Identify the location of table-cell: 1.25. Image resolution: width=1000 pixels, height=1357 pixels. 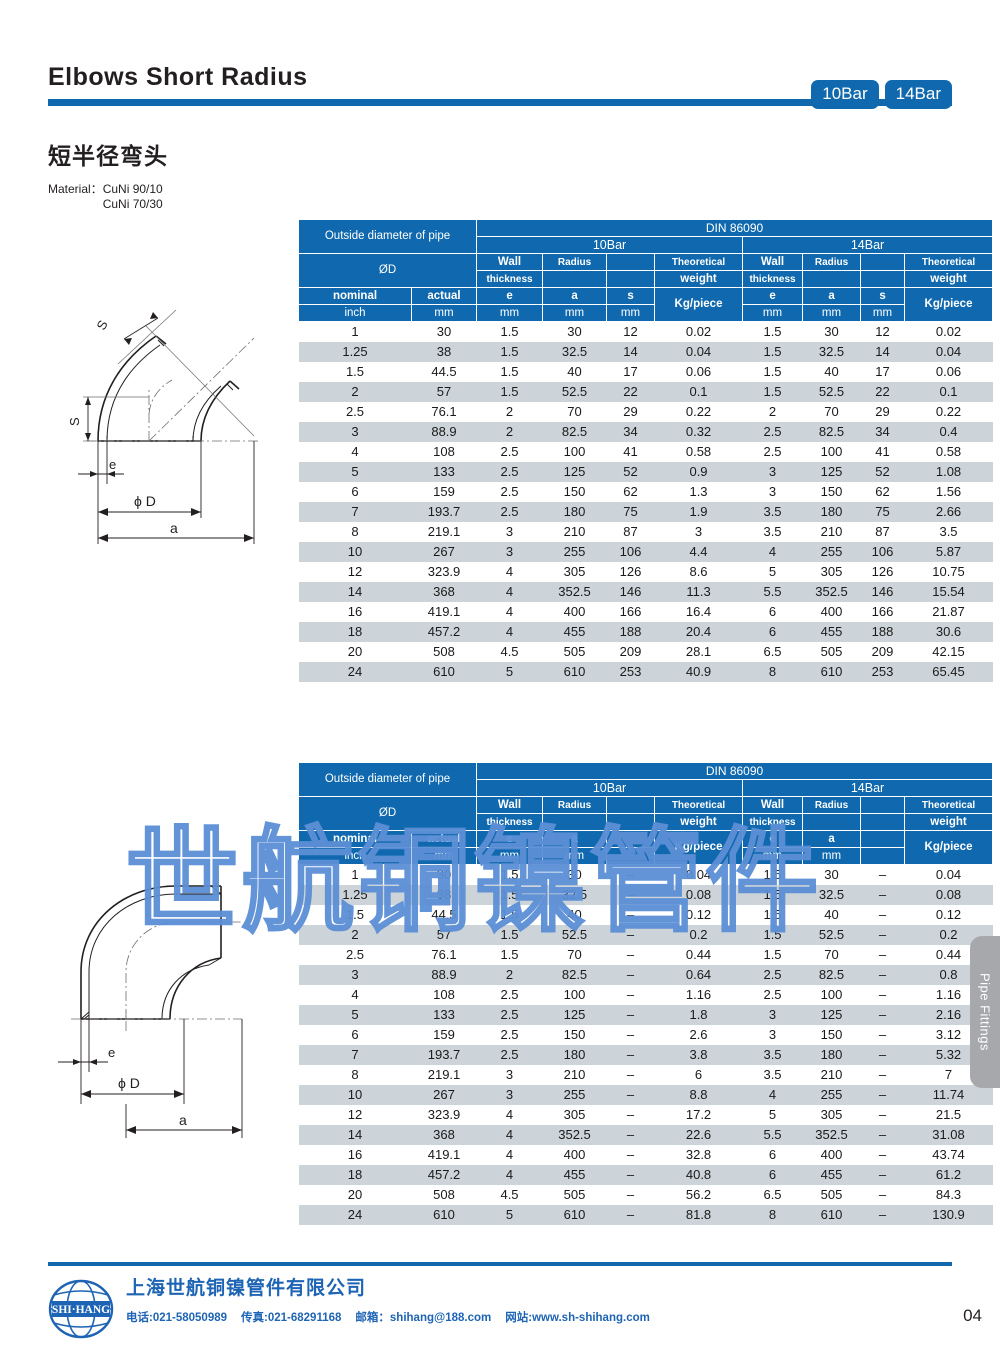
(355, 352).